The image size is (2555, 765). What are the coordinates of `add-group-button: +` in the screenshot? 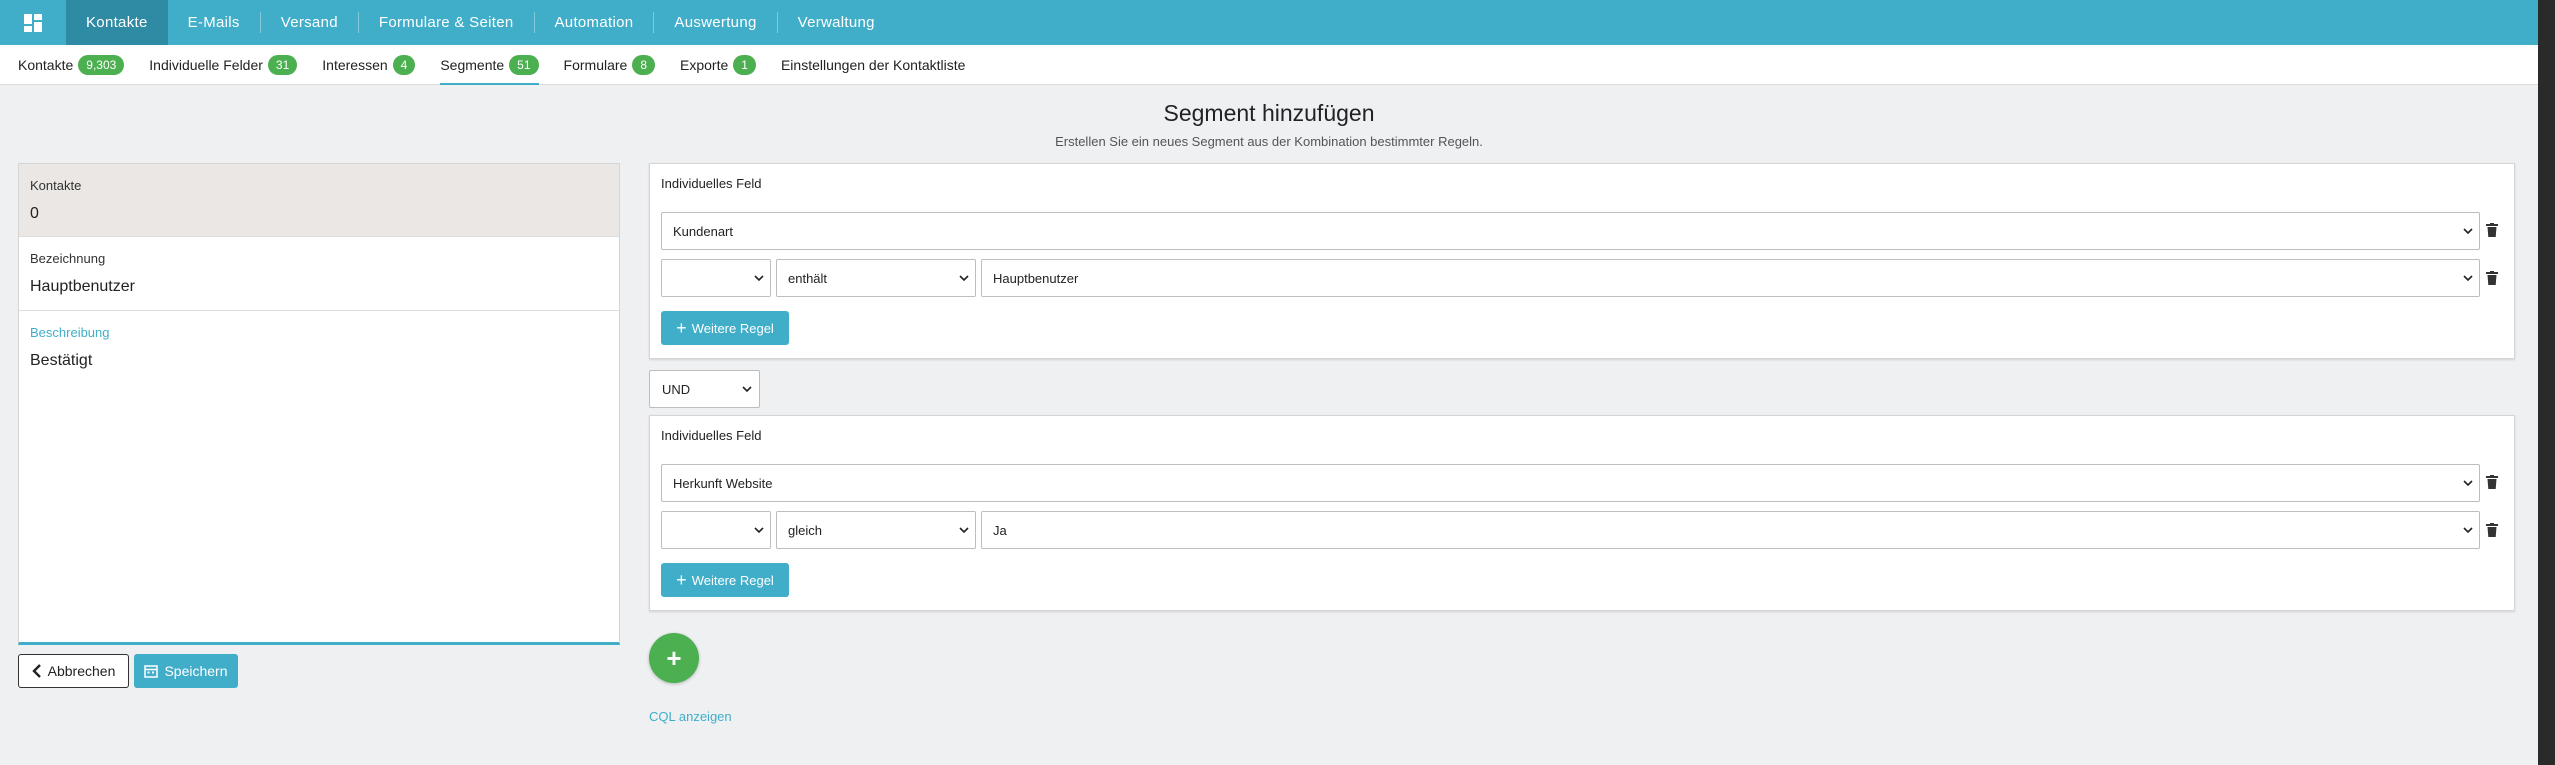 It's located at (674, 658).